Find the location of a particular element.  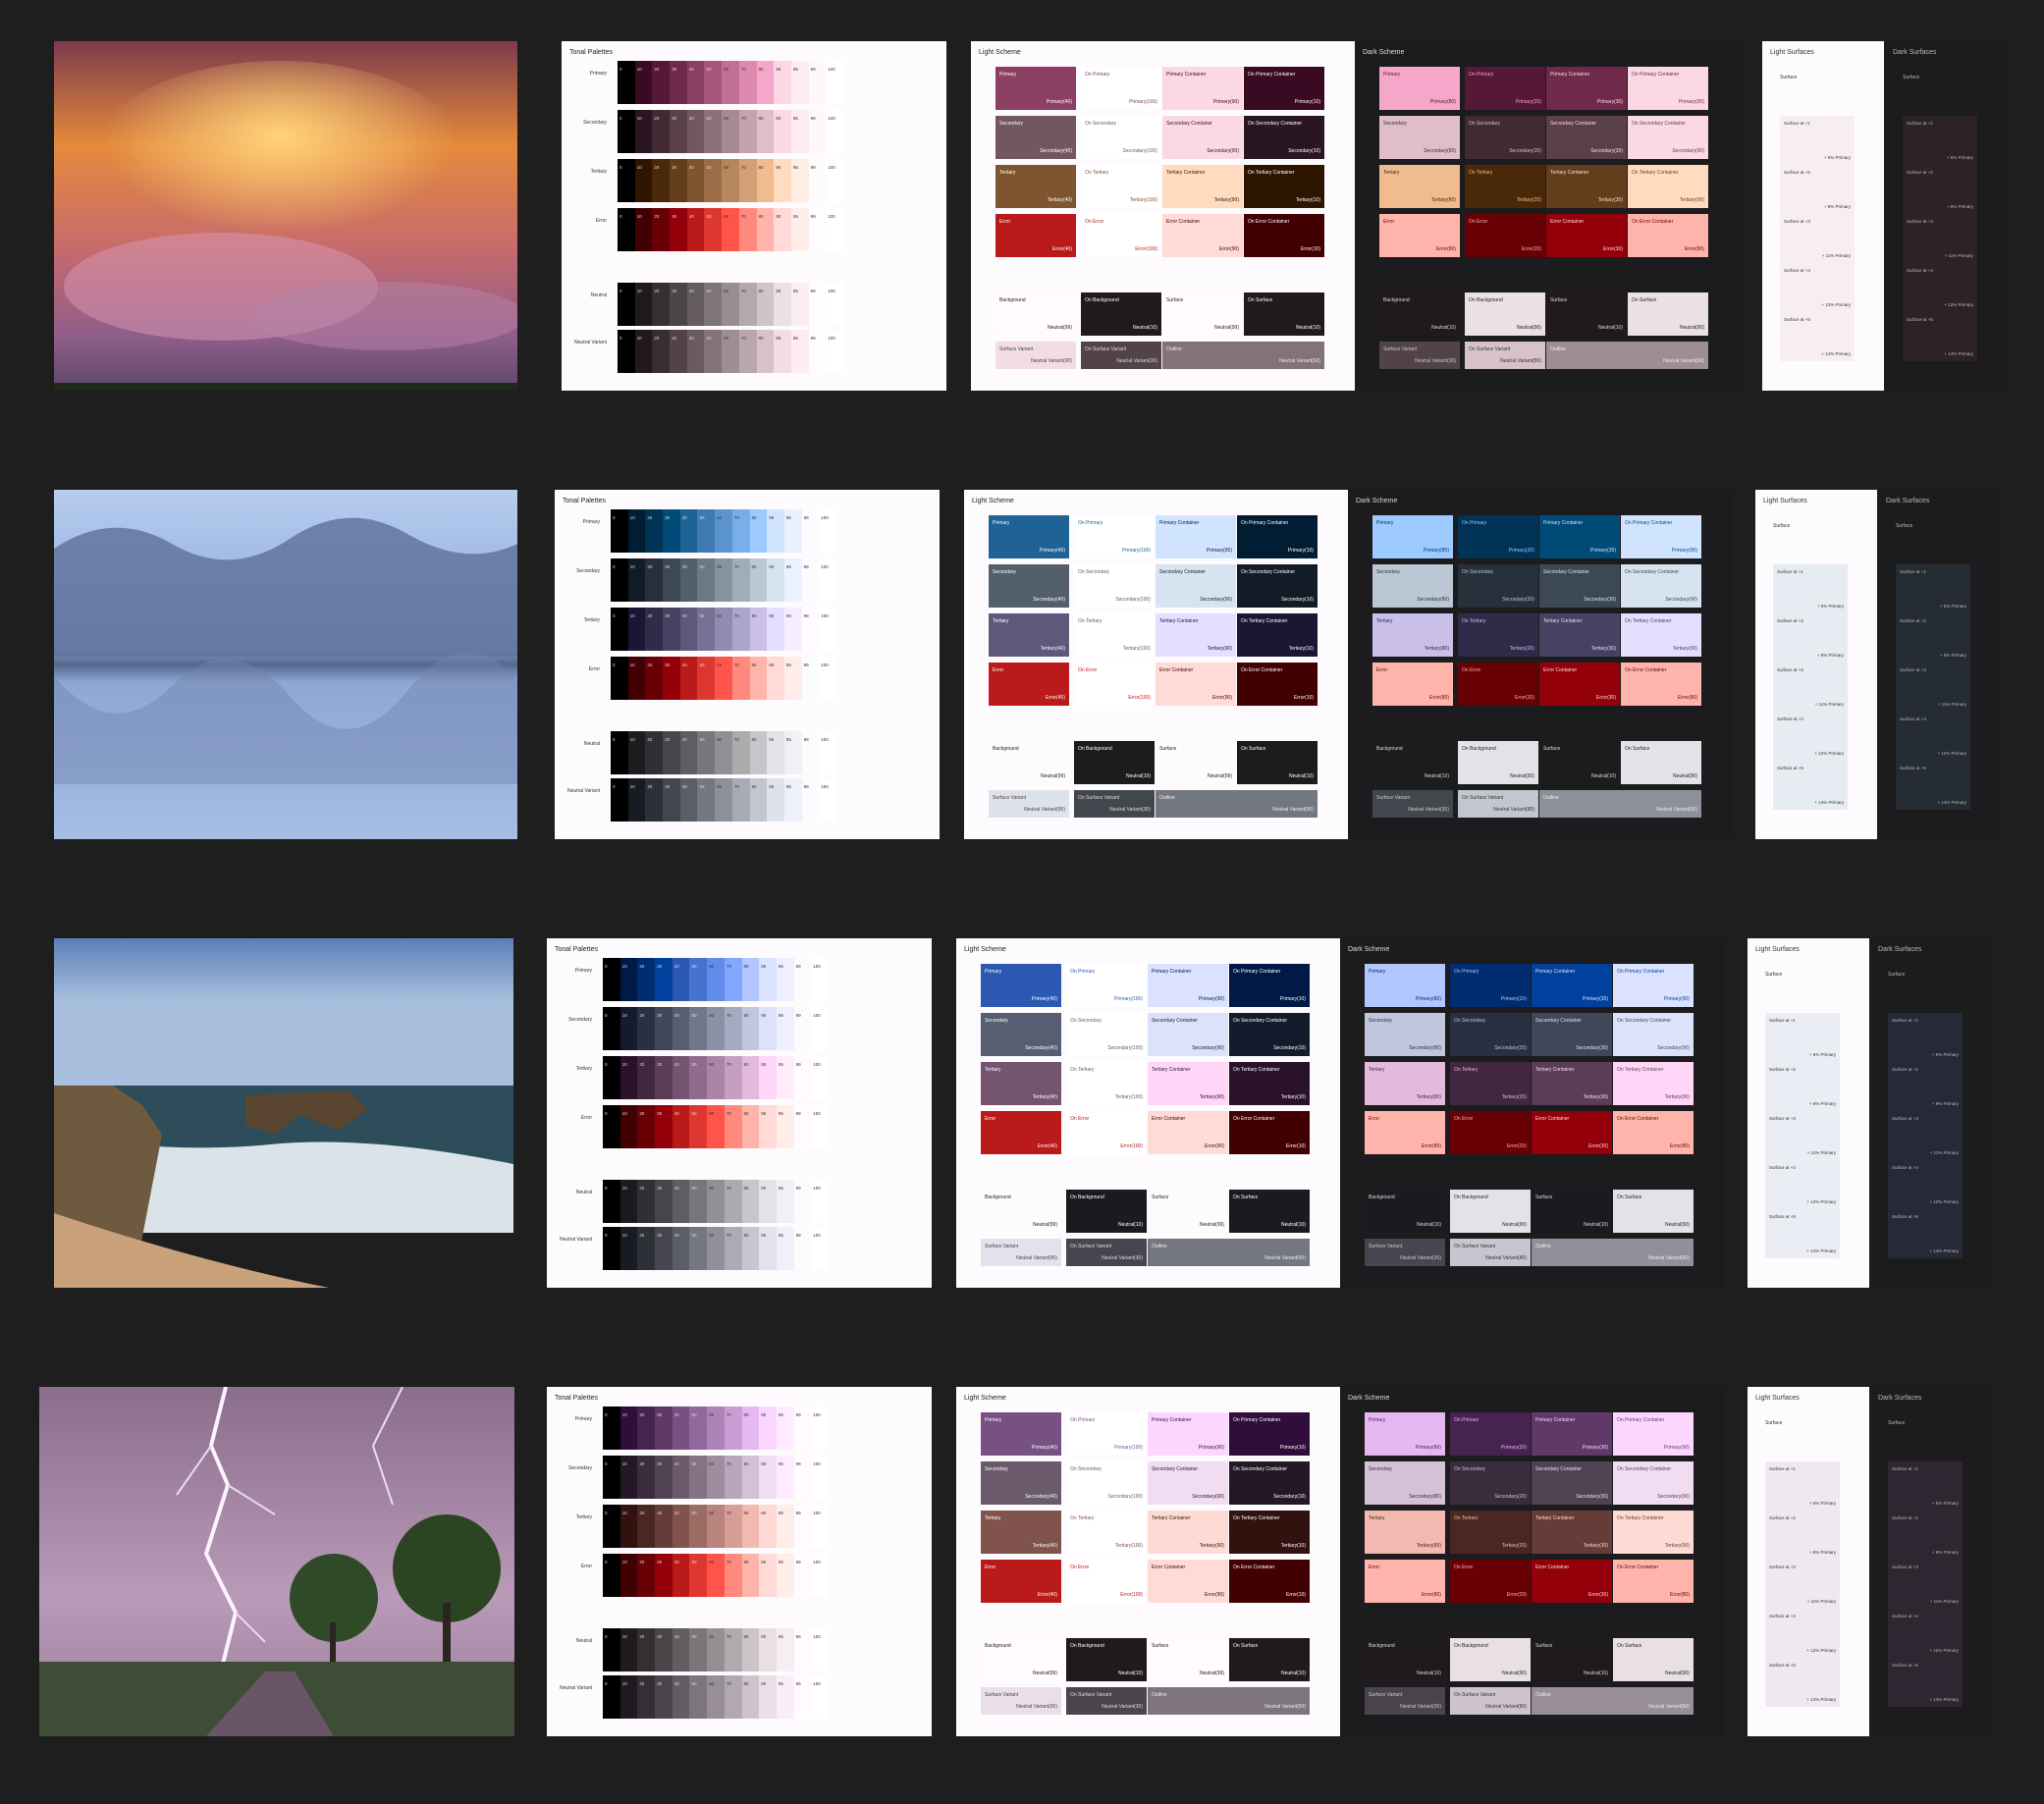

color-role-tile: On Surface Variant Neutral Variant(80) is located at coordinates (1498, 804).